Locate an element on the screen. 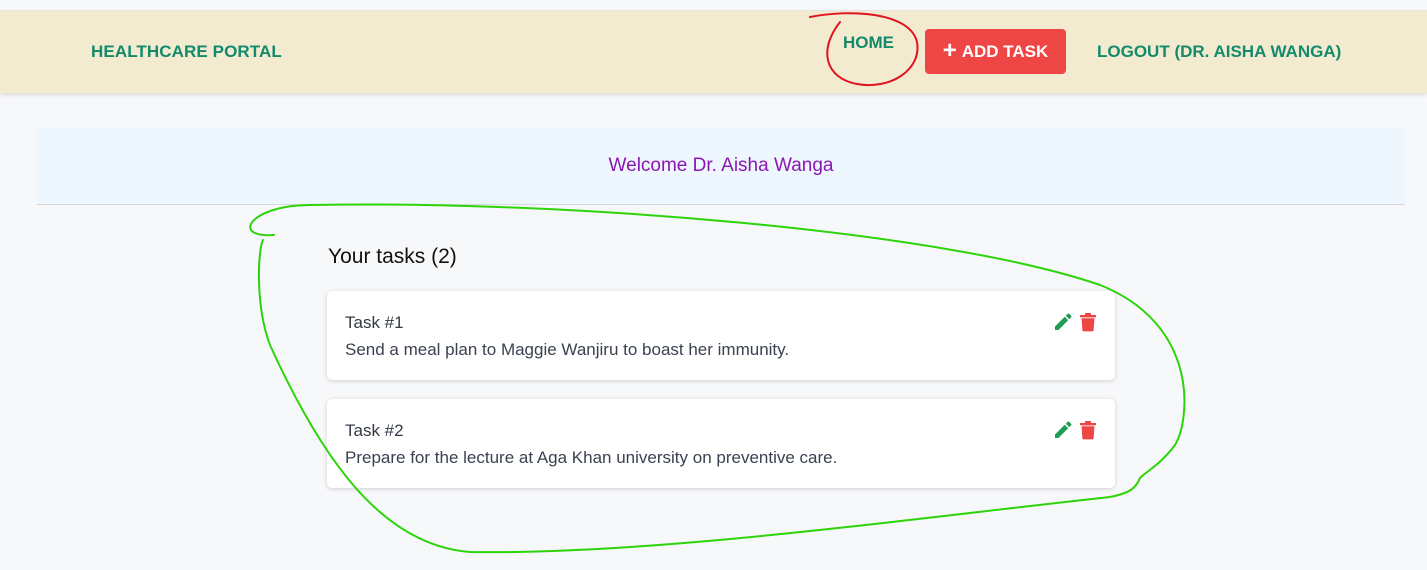  plus-icon: + is located at coordinates (949, 50).